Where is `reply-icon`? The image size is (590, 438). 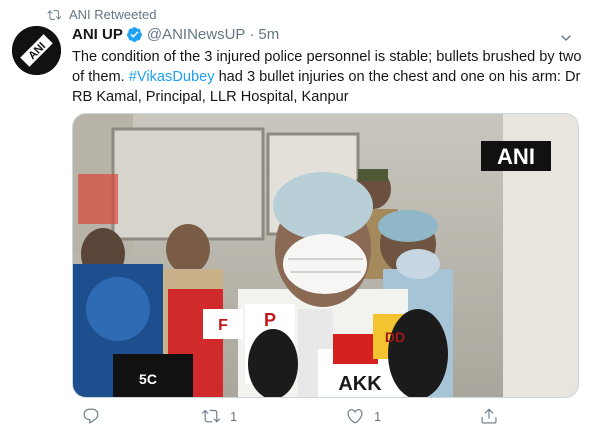
reply-icon is located at coordinates (91, 416).